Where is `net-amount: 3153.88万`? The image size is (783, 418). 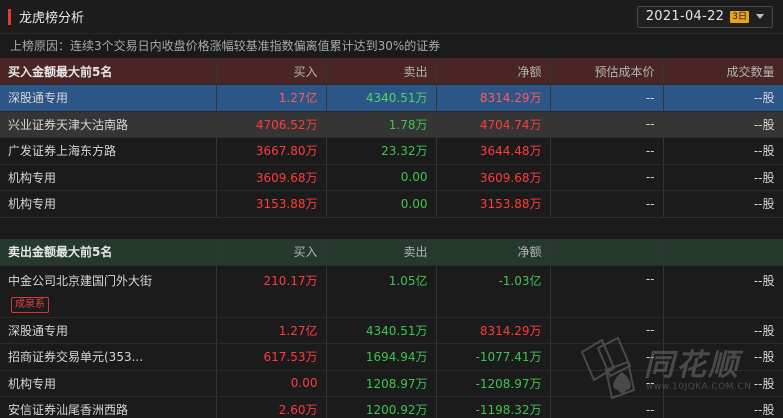
net-amount: 3153.88万 is located at coordinates (493, 204).